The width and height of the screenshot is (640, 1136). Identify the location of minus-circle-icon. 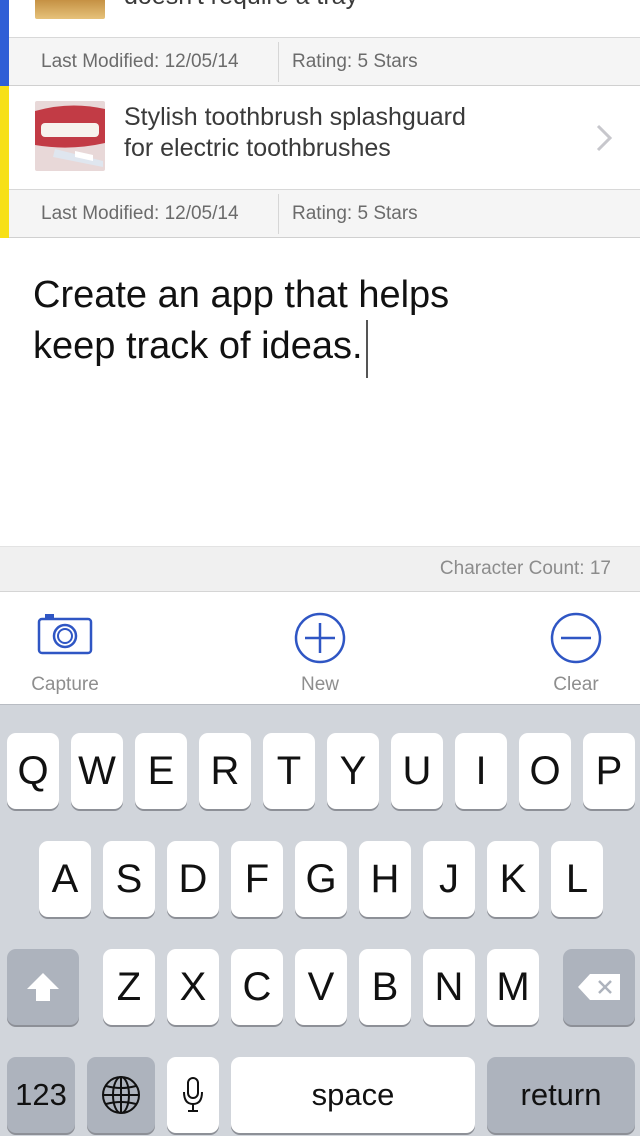
(576, 638).